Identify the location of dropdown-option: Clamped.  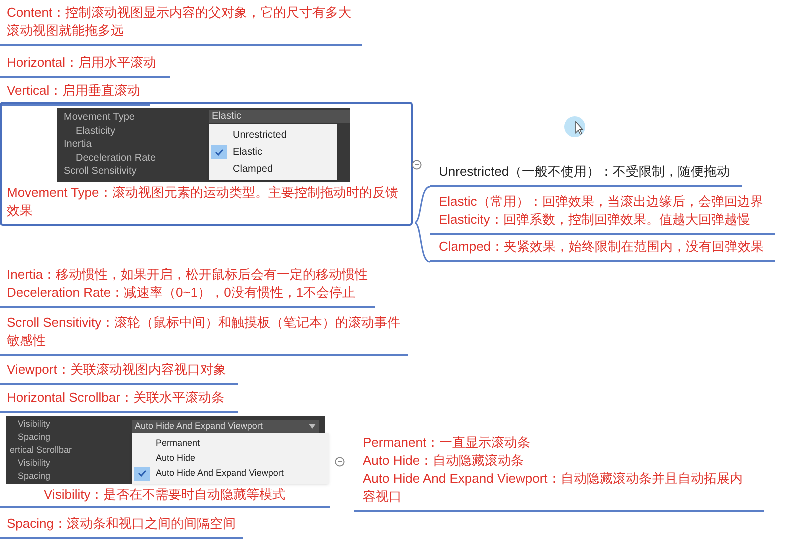
(273, 169).